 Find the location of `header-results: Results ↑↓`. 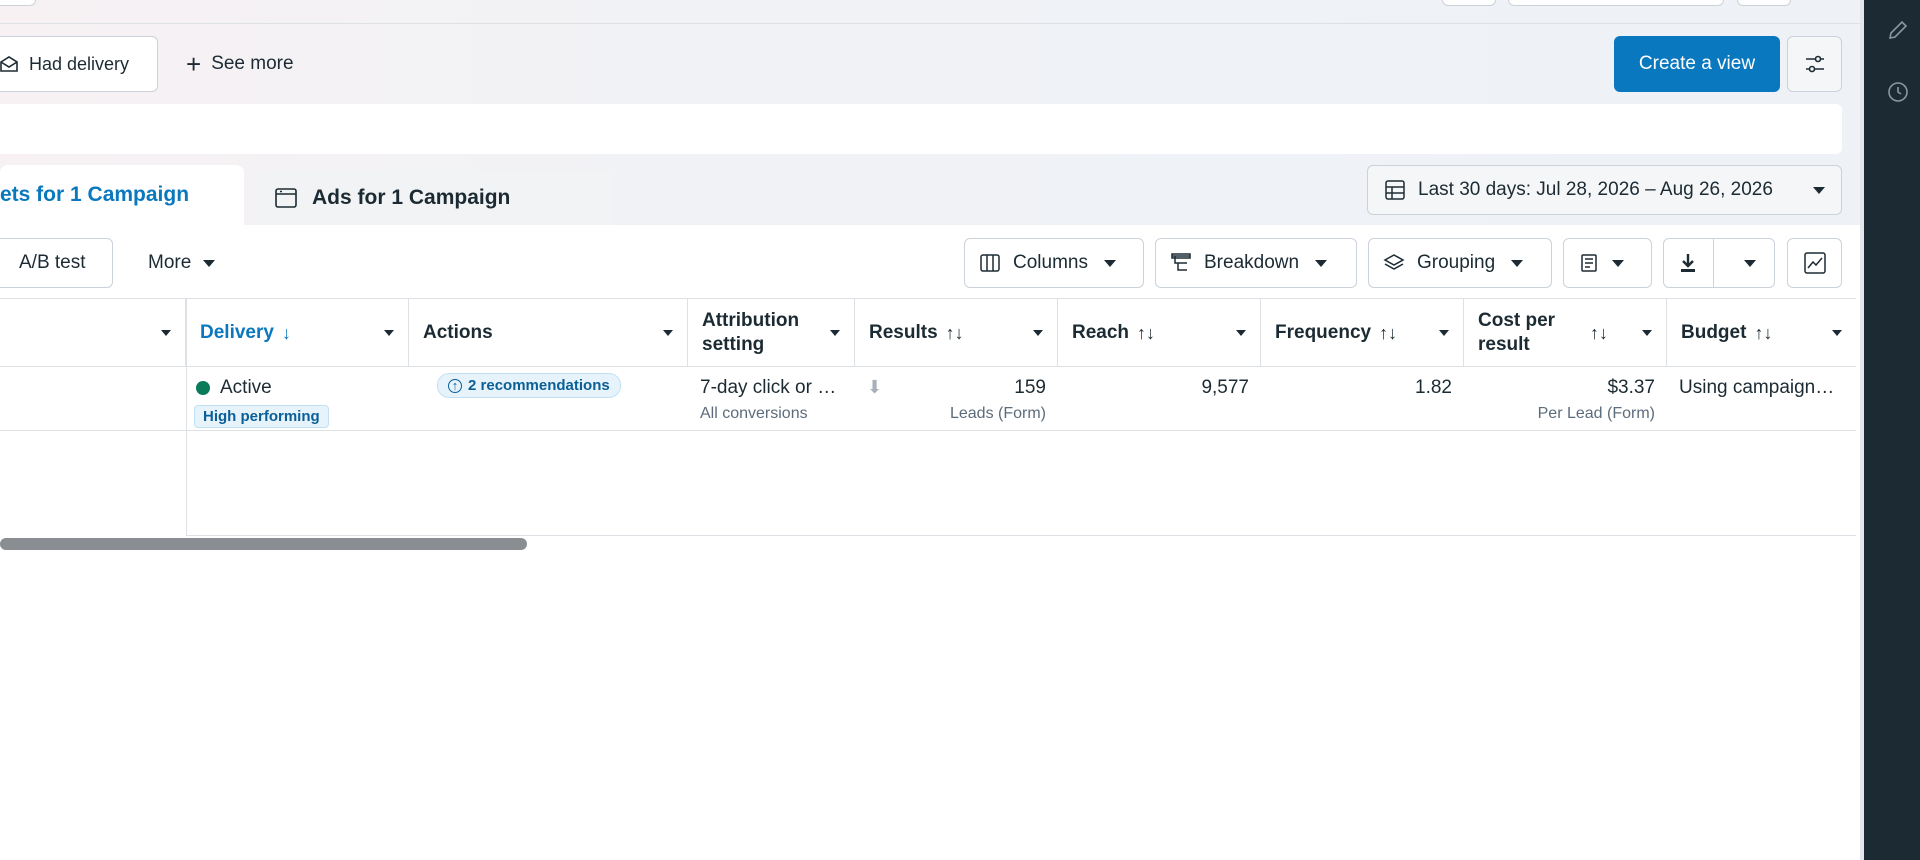

header-results: Results ↑↓ is located at coordinates (956, 333).